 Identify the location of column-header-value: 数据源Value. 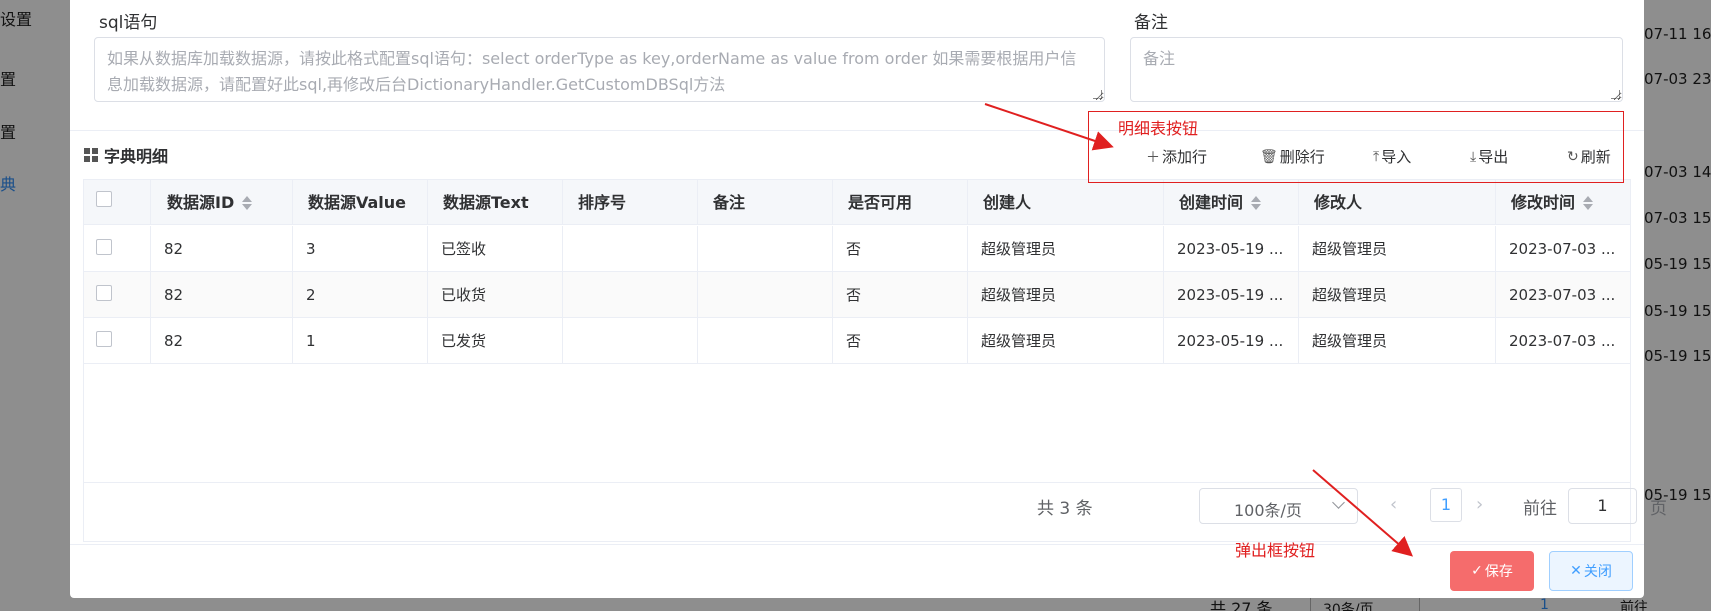
(360, 202).